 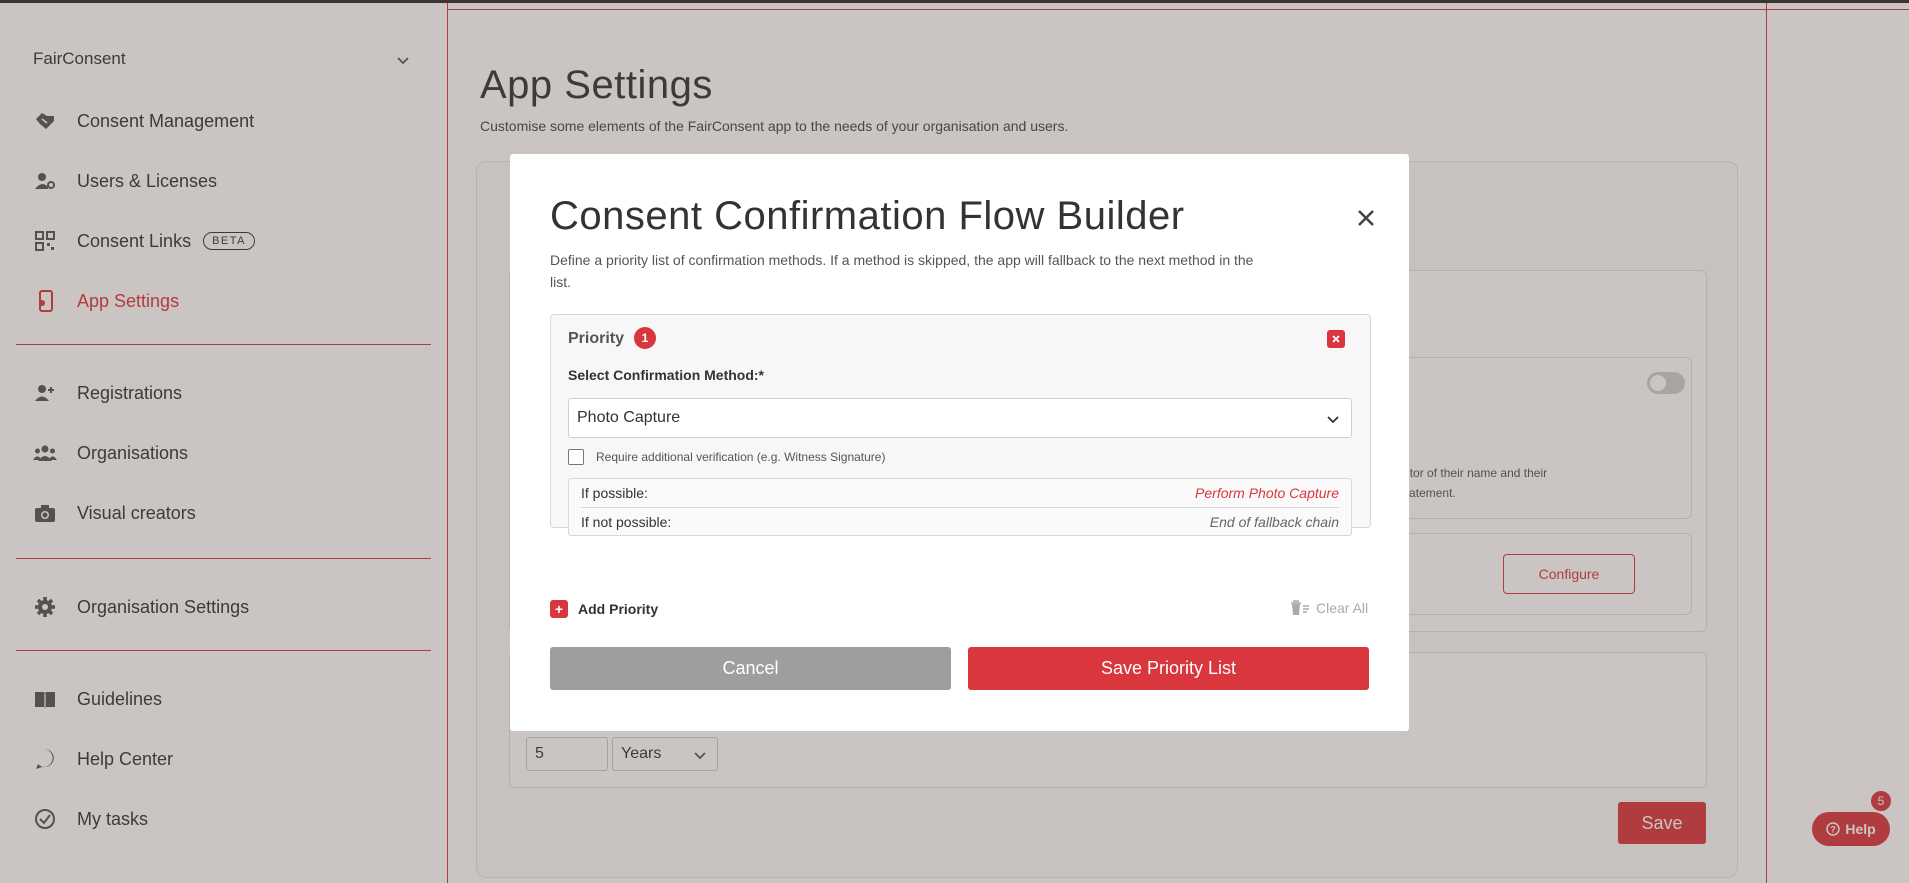 I want to click on remove-priority-button, so click(x=1336, y=339).